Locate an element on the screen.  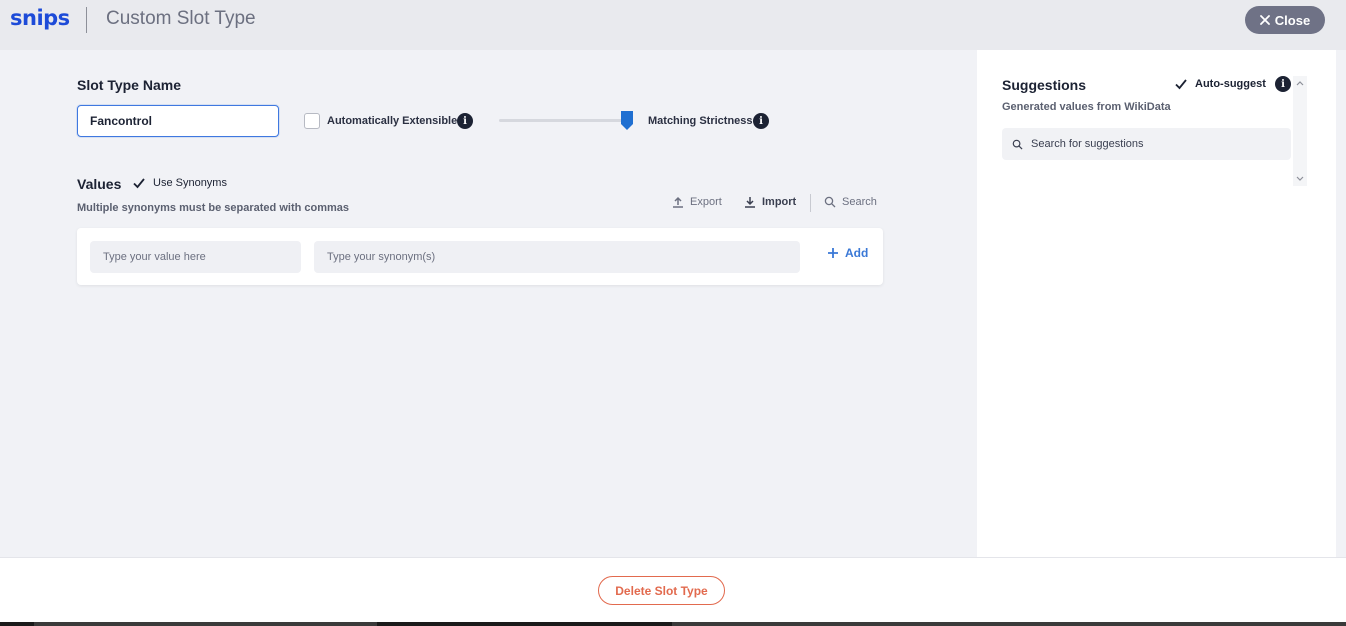
use-synonyms-checkbox is located at coordinates (139, 183).